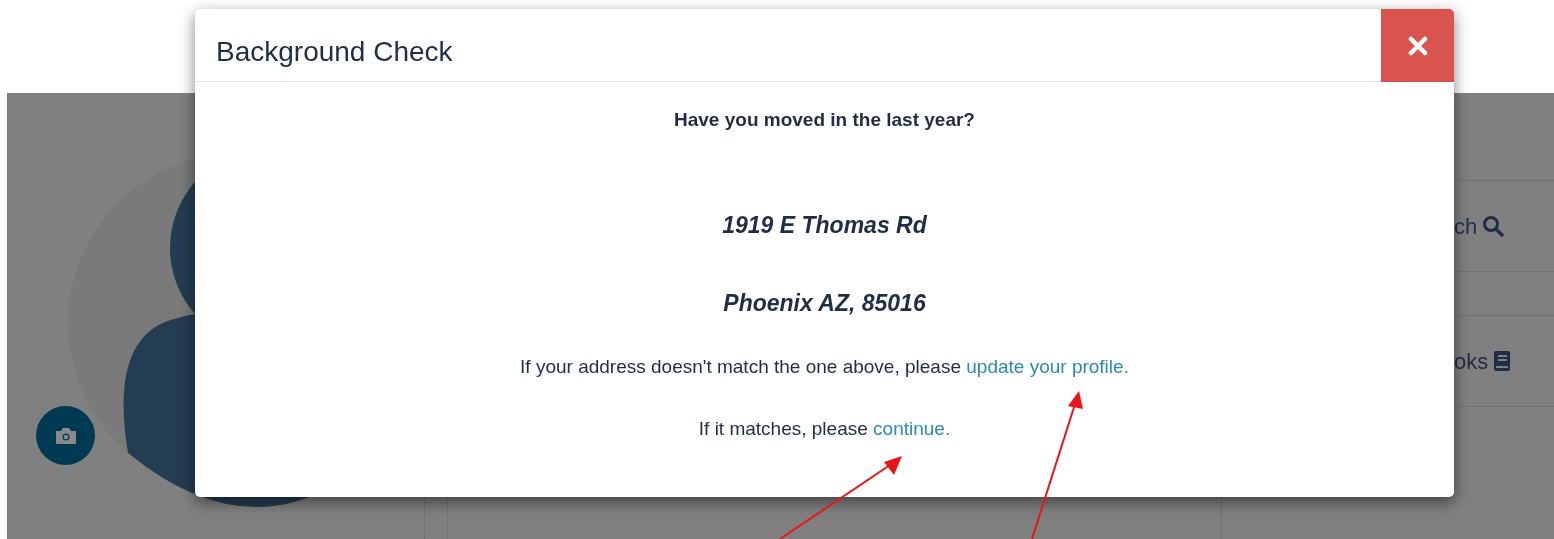  Describe the element at coordinates (334, 52) in the screenshot. I see `dialog-title: Background Check` at that location.